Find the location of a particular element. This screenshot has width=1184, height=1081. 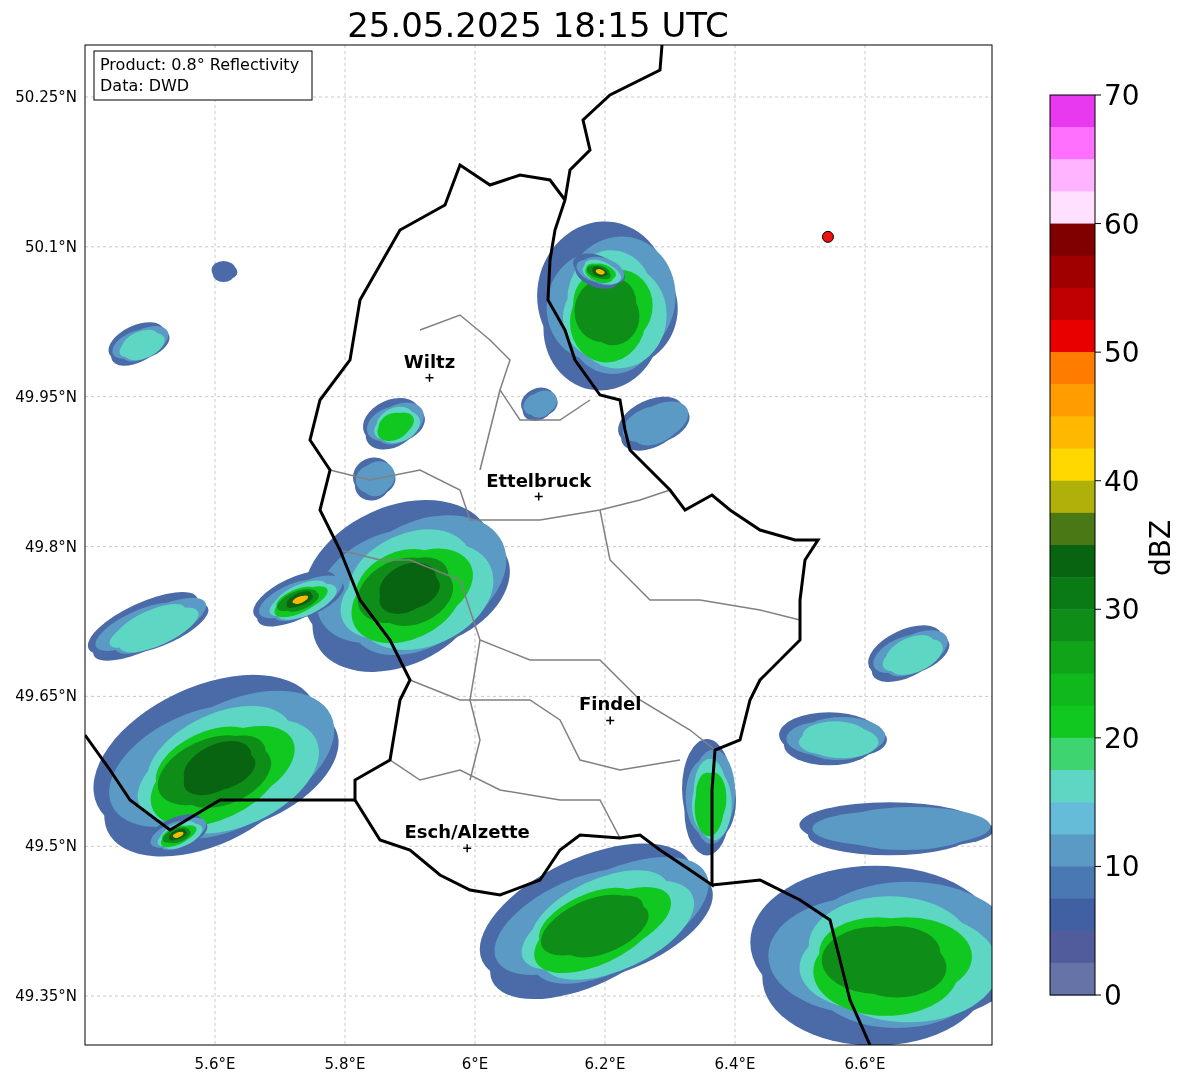

colorbar-tick-label: 30 is located at coordinates (1122, 610).